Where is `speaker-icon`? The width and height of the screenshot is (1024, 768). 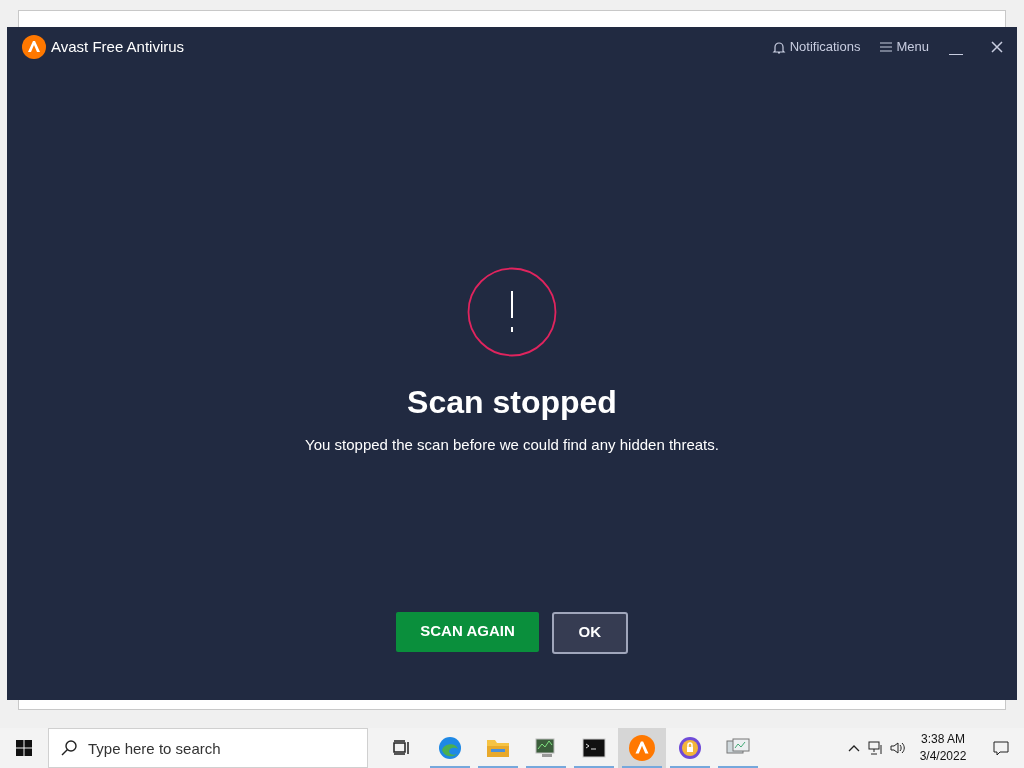
speaker-icon is located at coordinates (898, 748).